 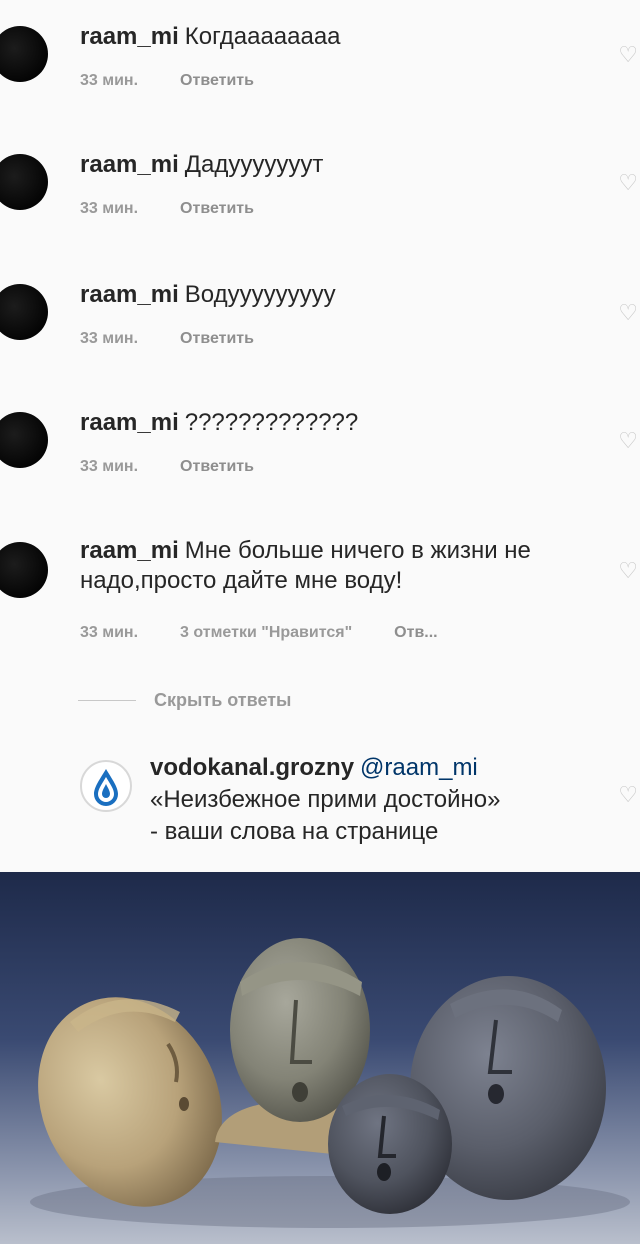 I want to click on reply-username: vodokanal.grozny, so click(x=252, y=767).